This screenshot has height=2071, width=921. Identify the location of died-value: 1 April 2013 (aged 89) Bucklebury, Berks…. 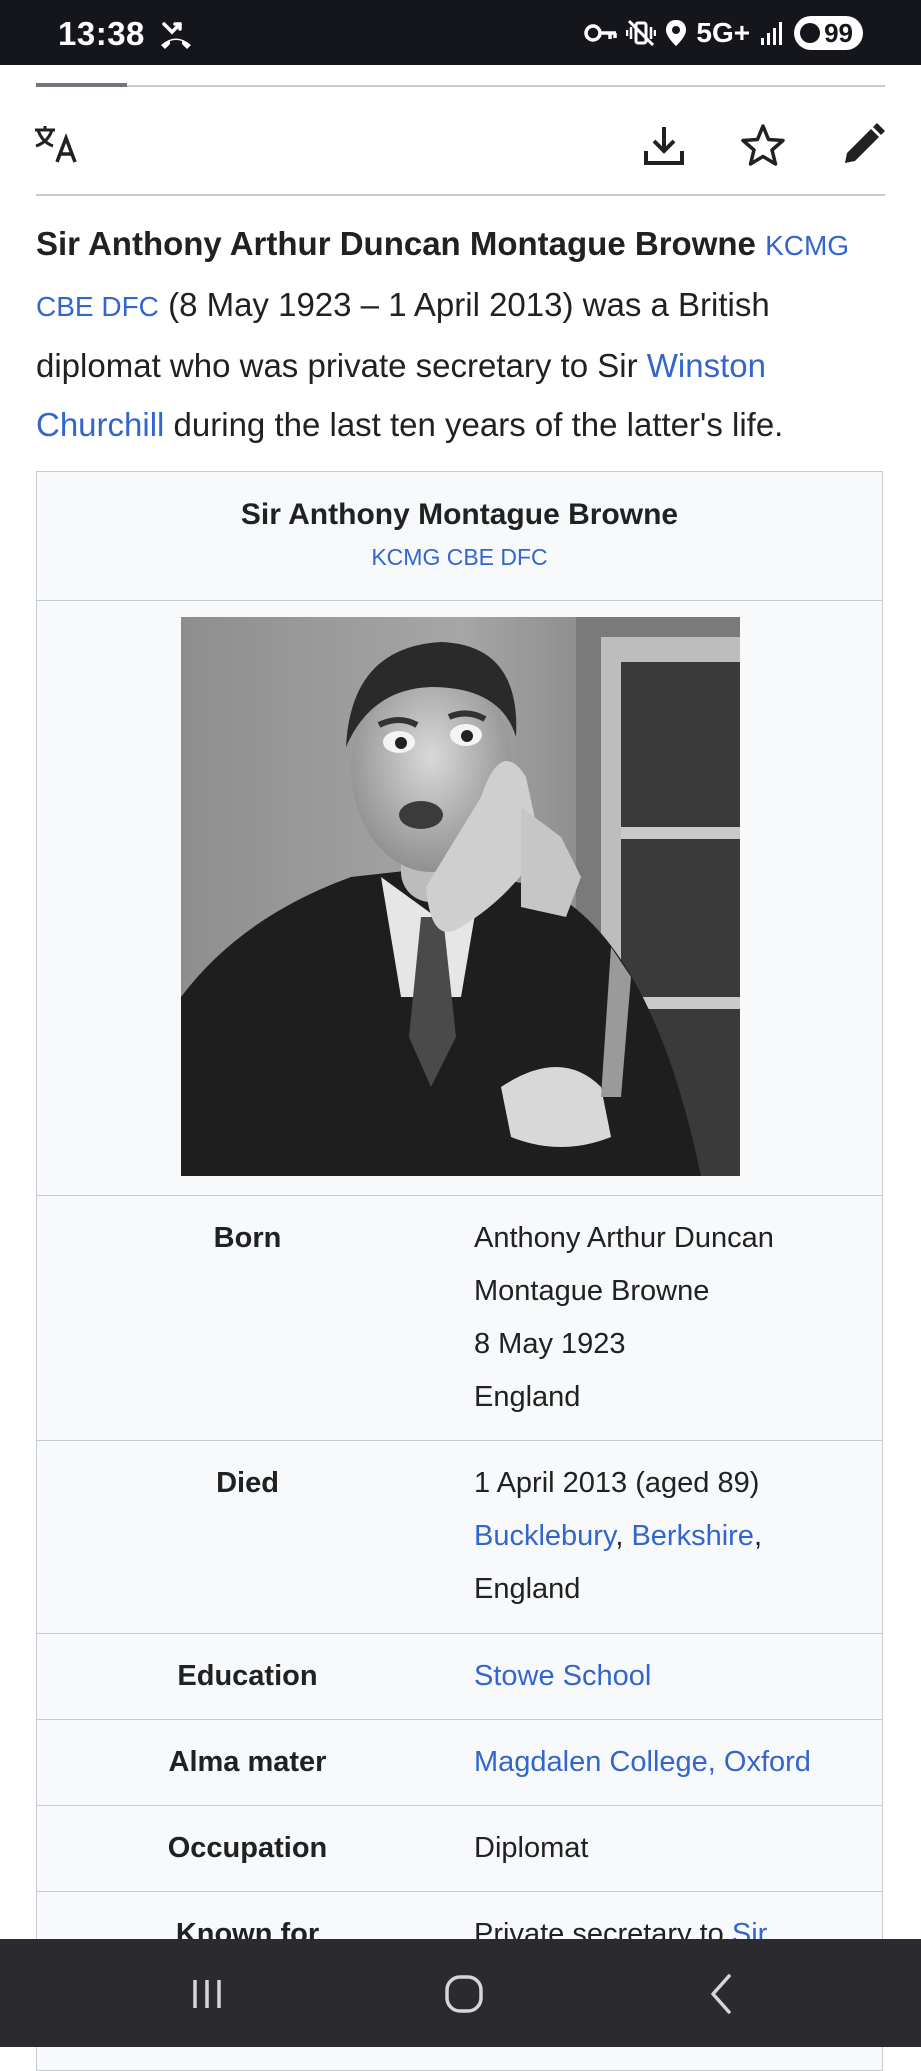
(670, 1537).